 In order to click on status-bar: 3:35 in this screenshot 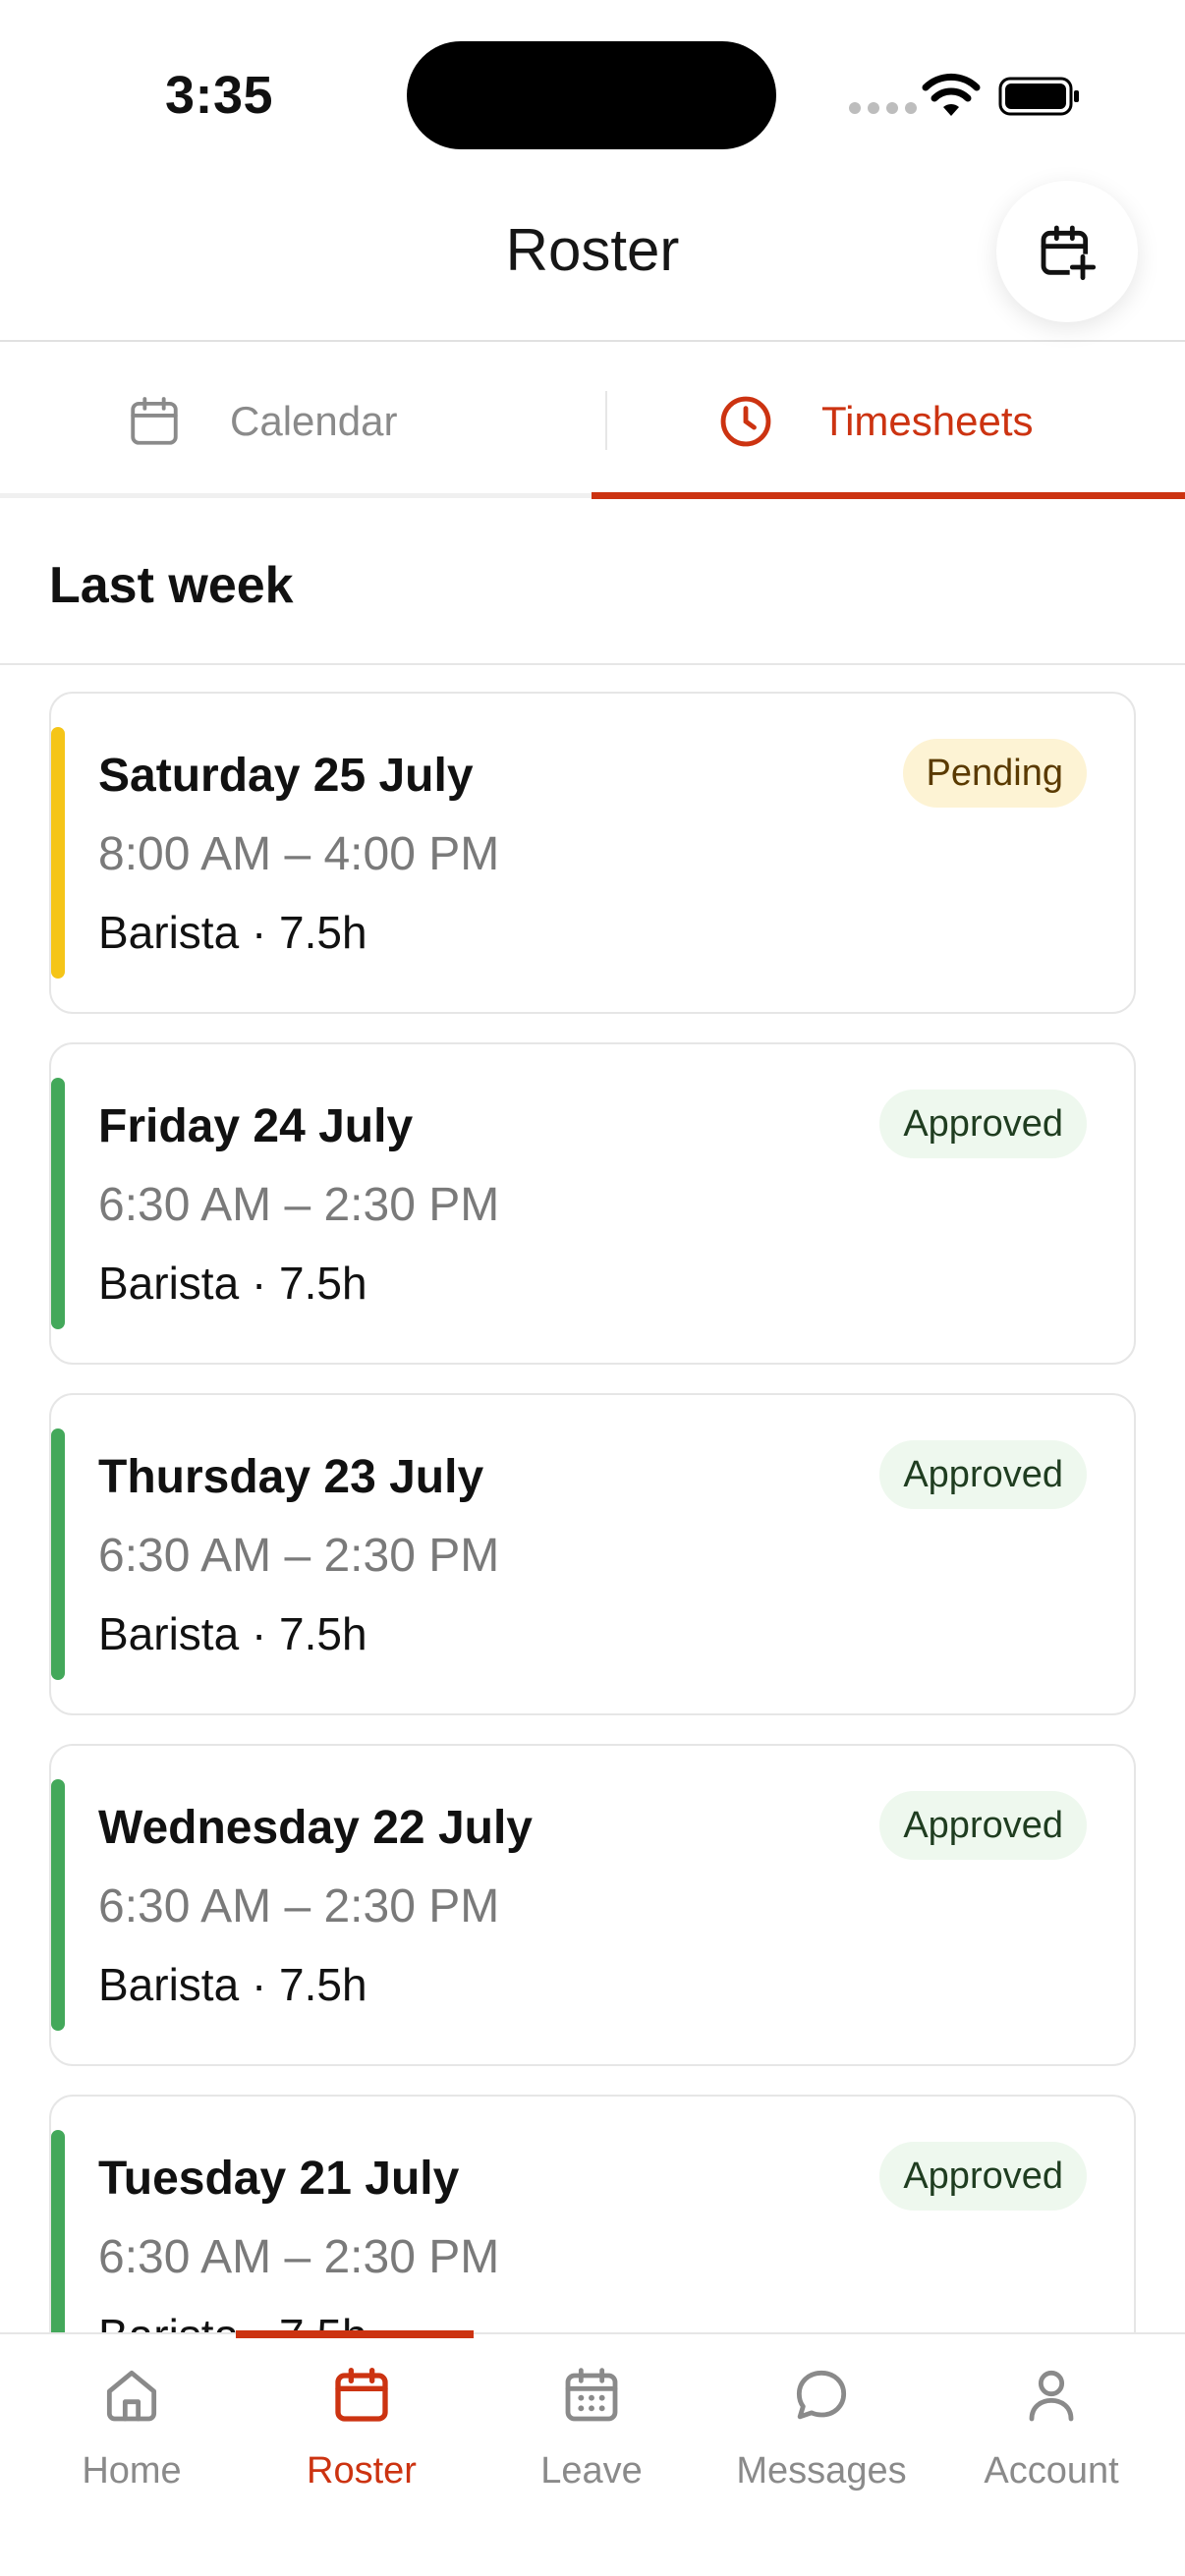, I will do `click(592, 88)`.